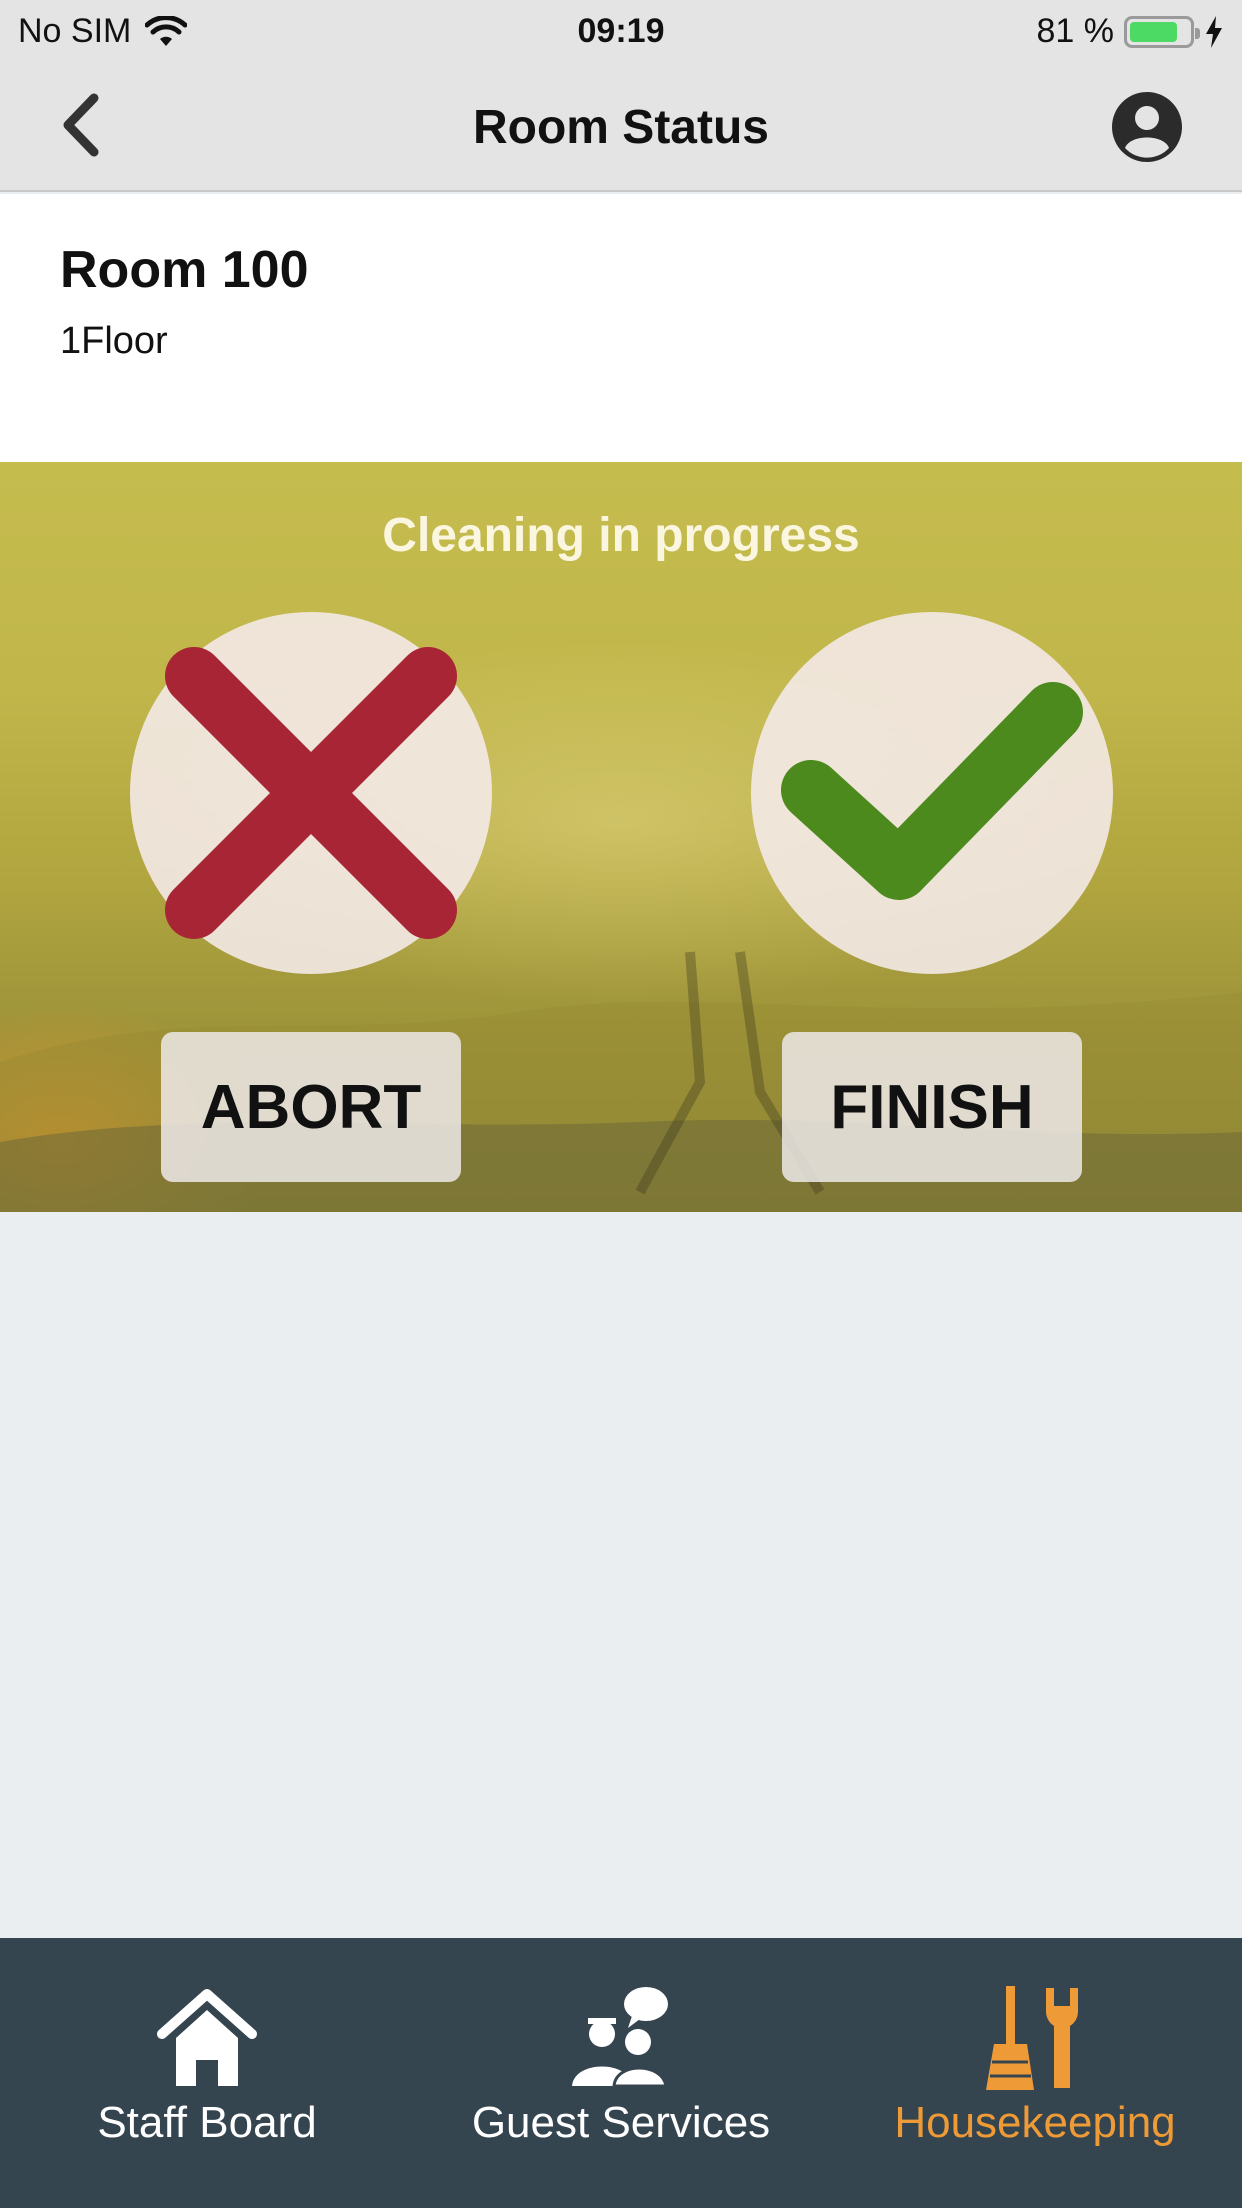  What do you see at coordinates (1032, 2038) in the screenshot?
I see `housekeeping-icon` at bounding box center [1032, 2038].